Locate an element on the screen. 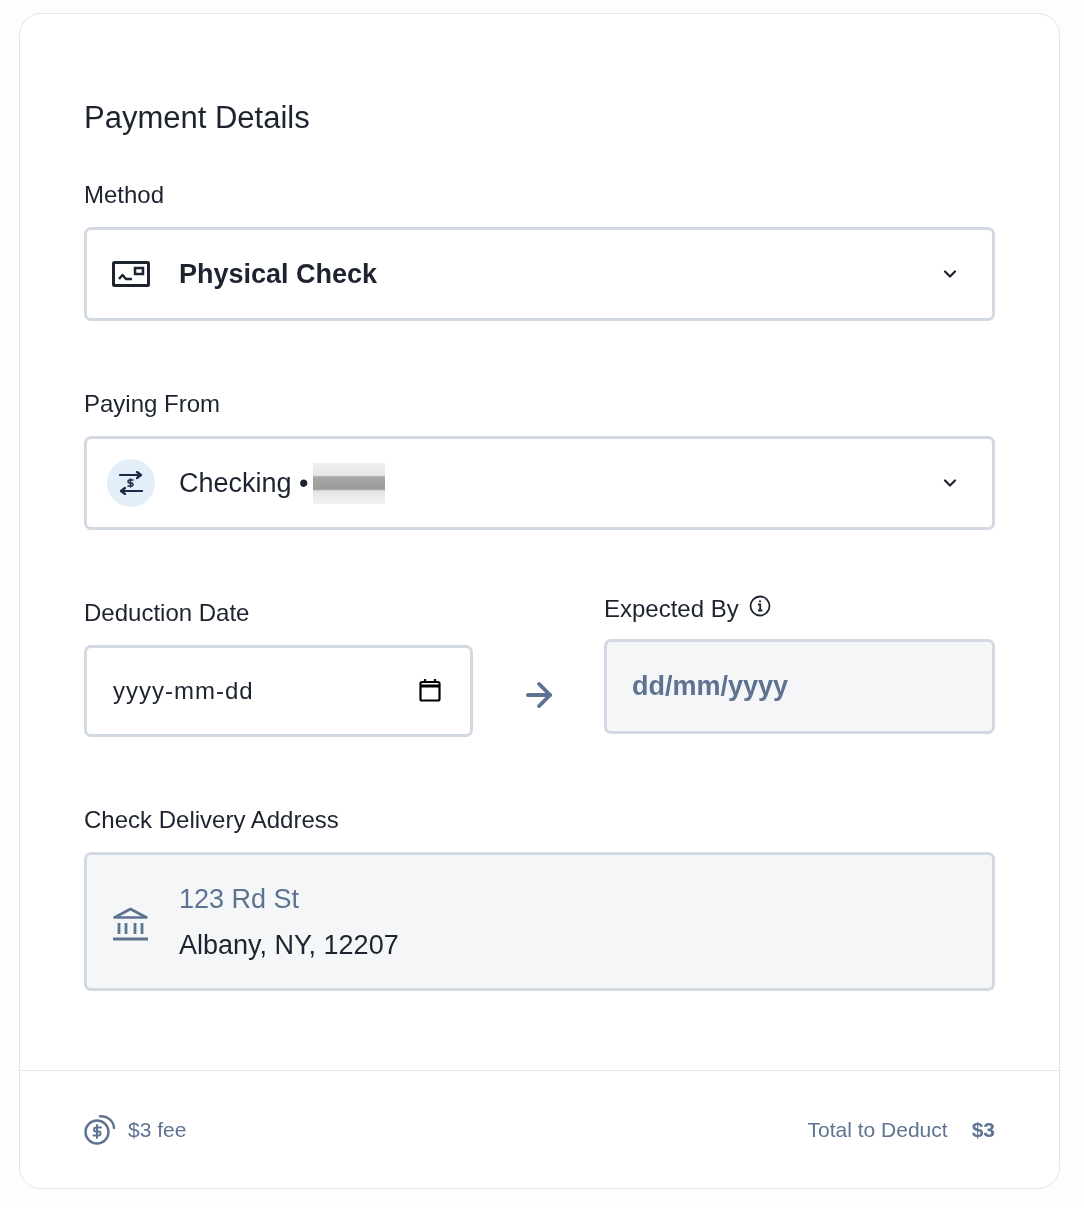 This screenshot has height=1208, width=1084. coins-dollar-icon is located at coordinates (100, 1129).